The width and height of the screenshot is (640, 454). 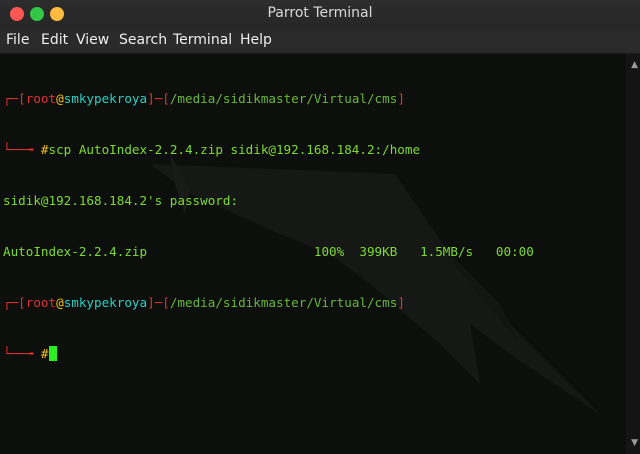 What do you see at coordinates (320, 41) in the screenshot?
I see `menu-bar: File Edit View Search Terminal Help` at bounding box center [320, 41].